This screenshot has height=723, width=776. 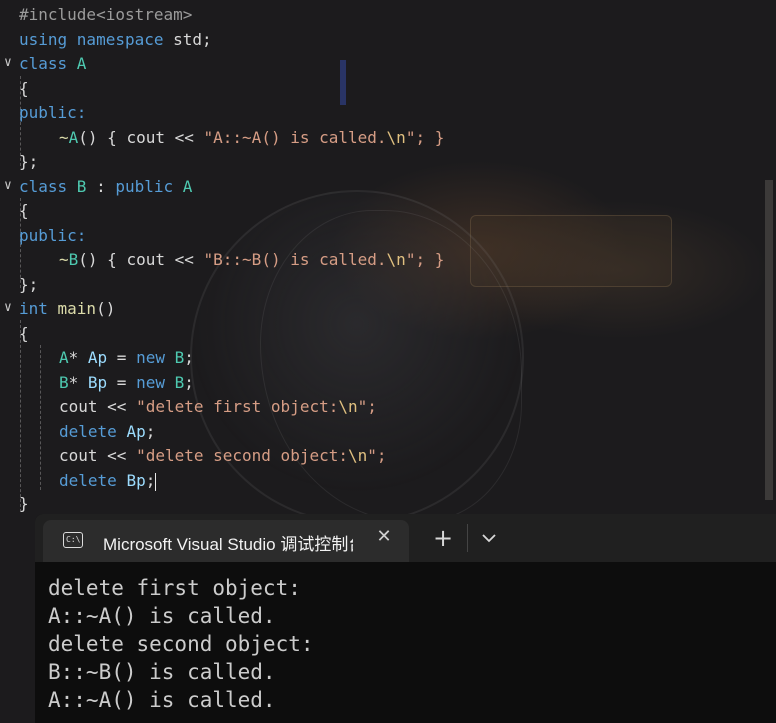 What do you see at coordinates (443, 538) in the screenshot?
I see `plus-icon: +` at bounding box center [443, 538].